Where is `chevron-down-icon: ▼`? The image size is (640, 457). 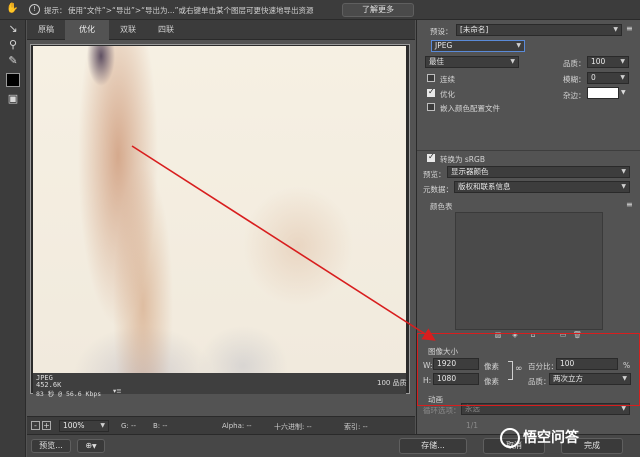 chevron-down-icon: ▼ is located at coordinates (94, 446).